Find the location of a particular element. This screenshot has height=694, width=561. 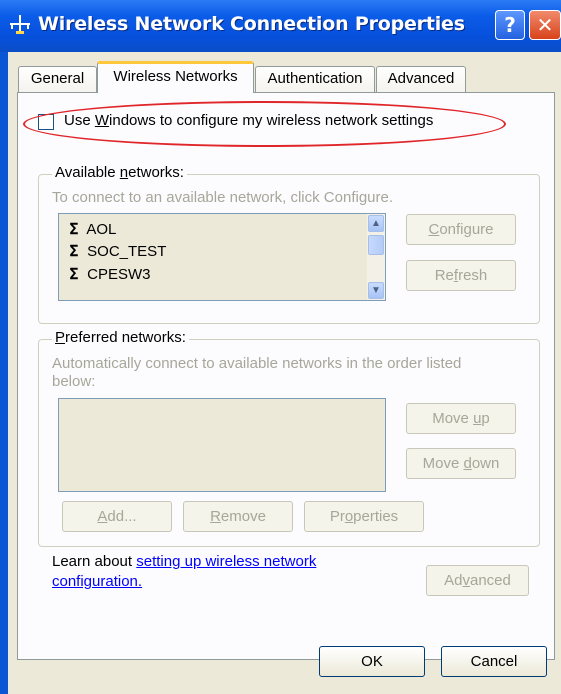

scroll-thumb is located at coordinates (376, 245).